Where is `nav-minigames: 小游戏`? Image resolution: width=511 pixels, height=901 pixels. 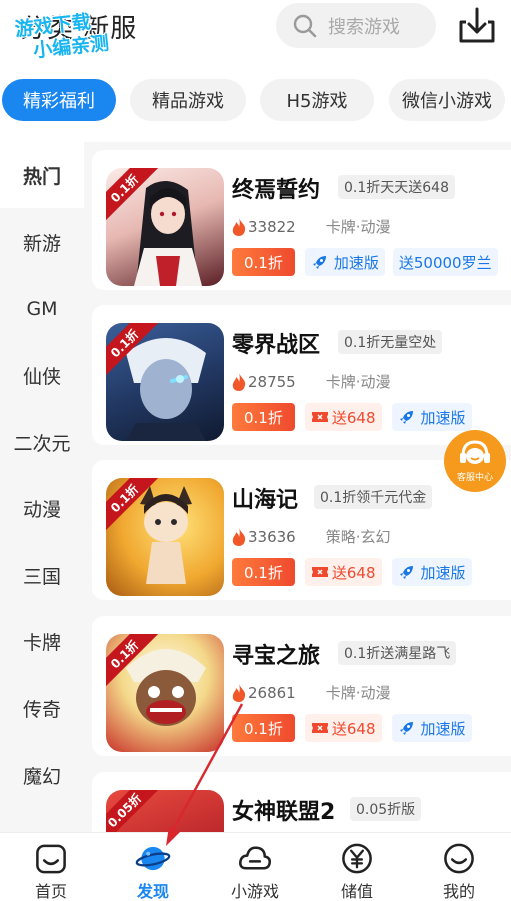
nav-minigames: 小游戏 is located at coordinates (255, 867).